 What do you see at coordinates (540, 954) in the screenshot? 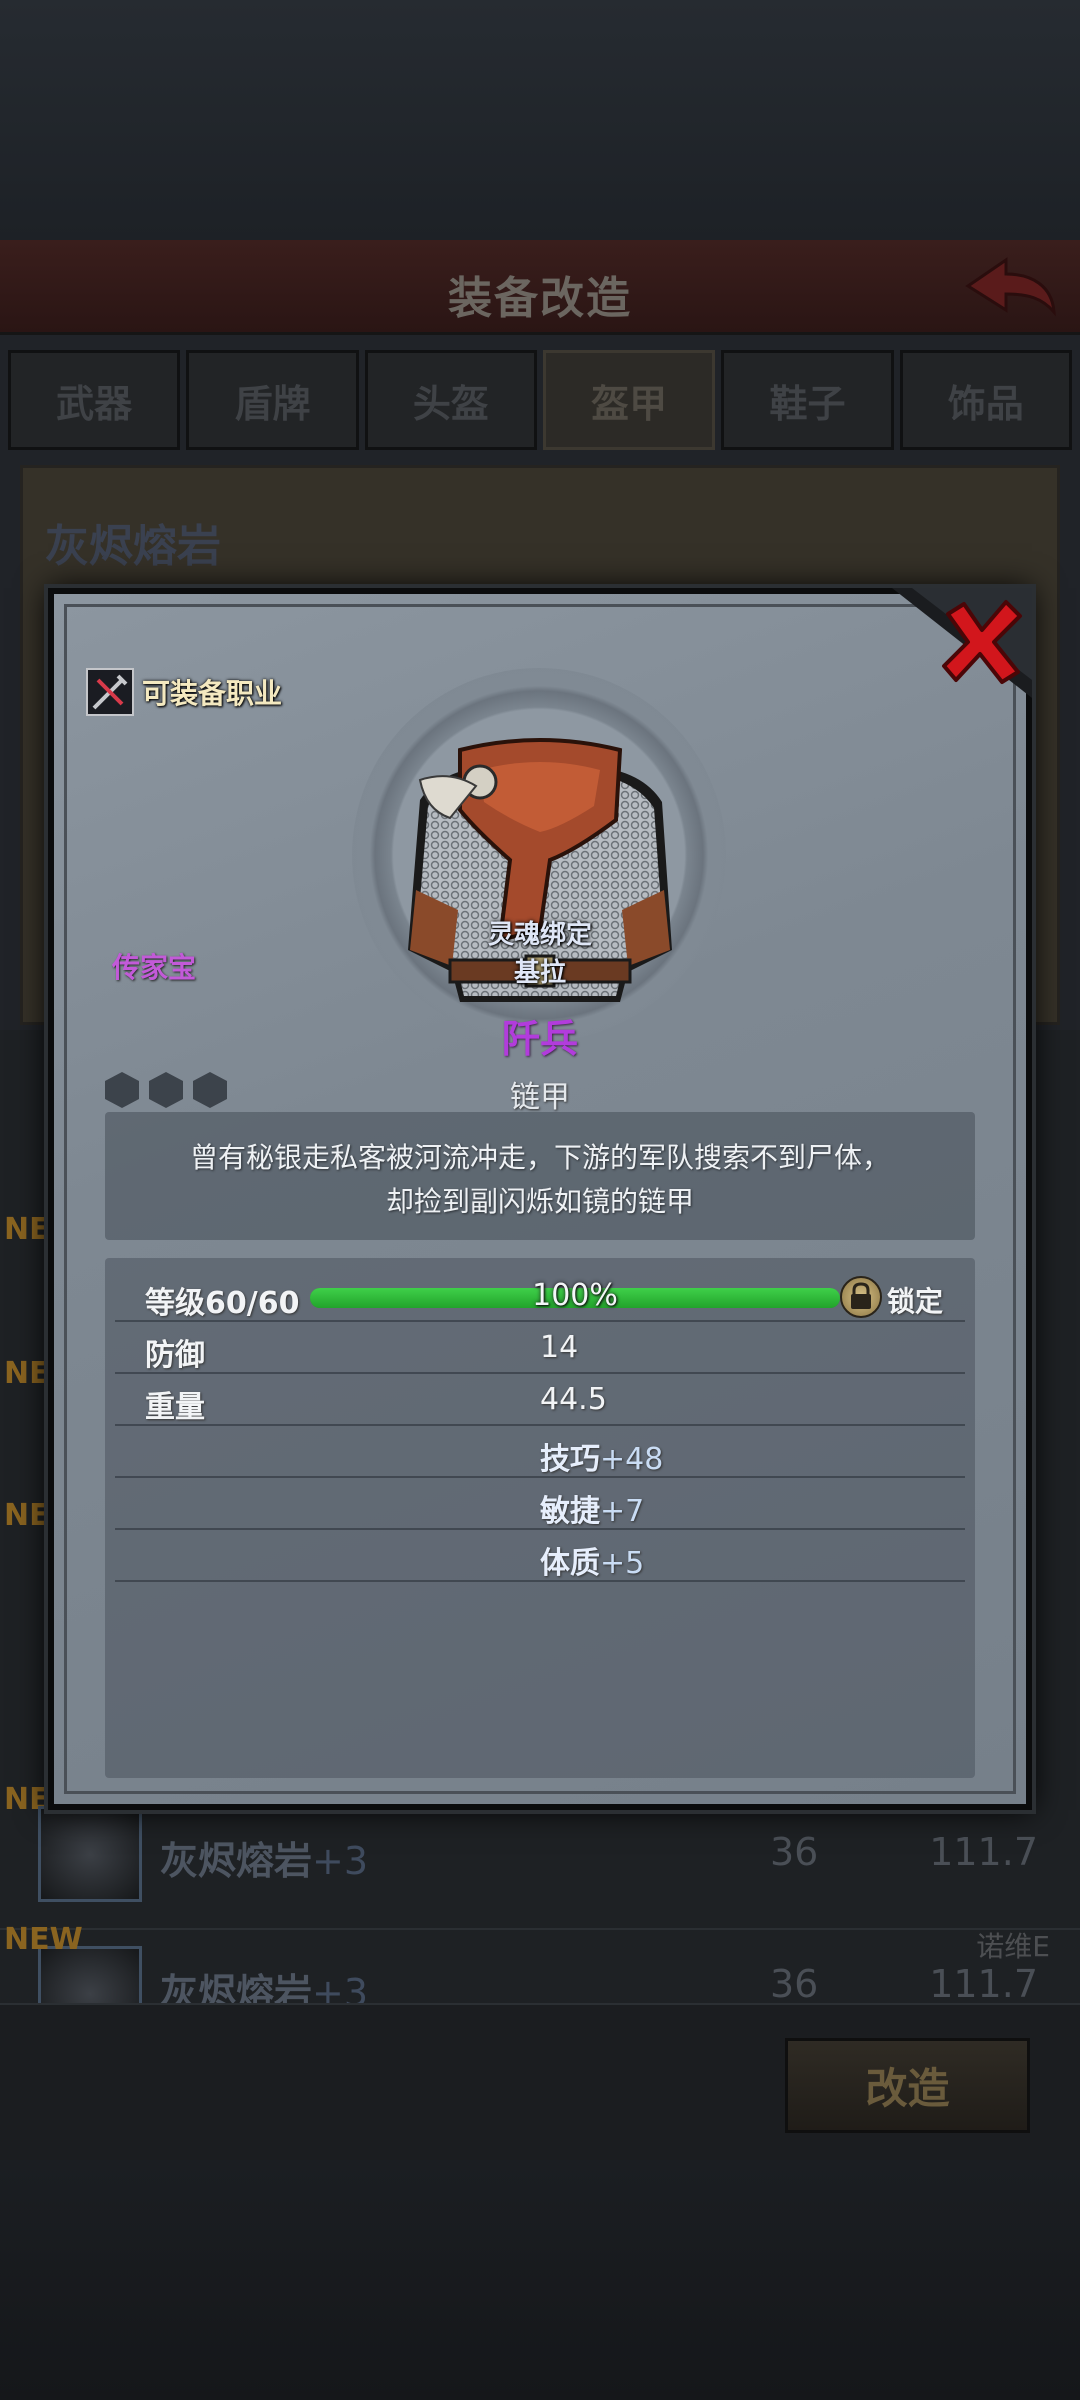
I see `soulbind-info: 灵魂绑定 基拉` at bounding box center [540, 954].